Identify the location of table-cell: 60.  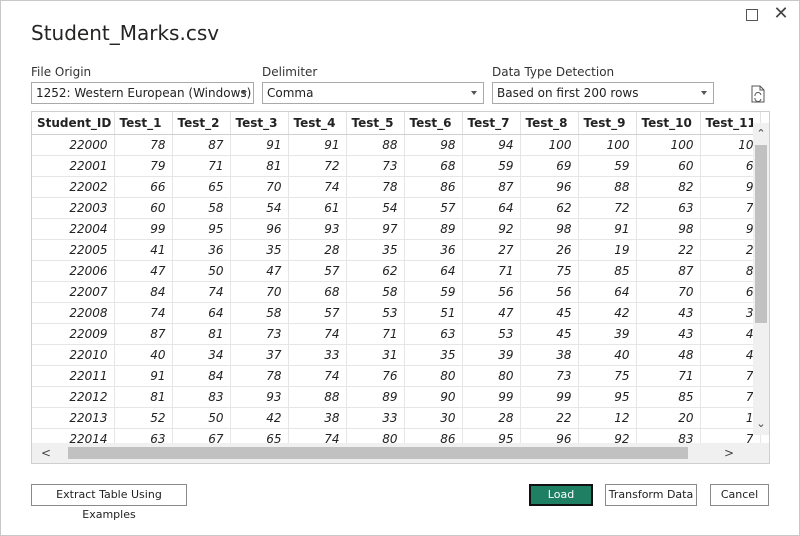
(668, 166).